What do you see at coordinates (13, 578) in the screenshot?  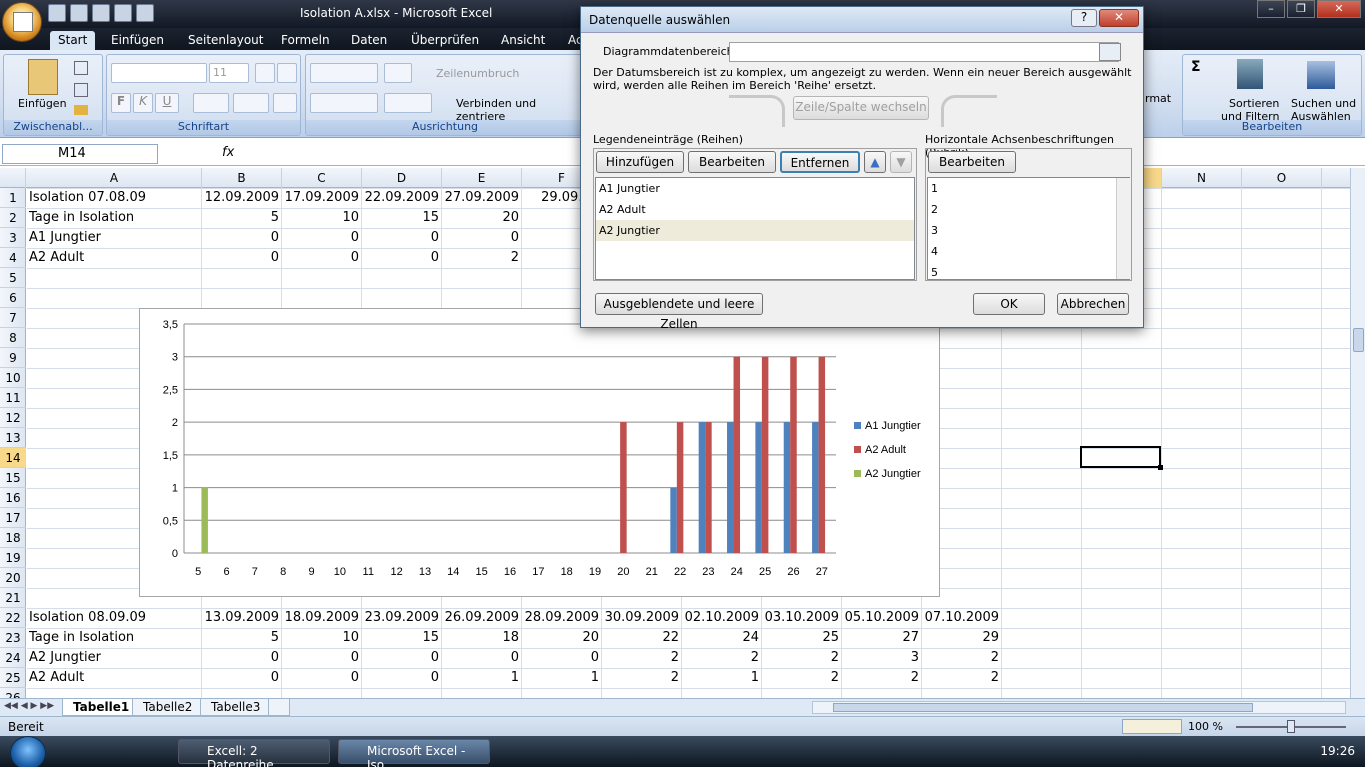 I see `row-header: 20` at bounding box center [13, 578].